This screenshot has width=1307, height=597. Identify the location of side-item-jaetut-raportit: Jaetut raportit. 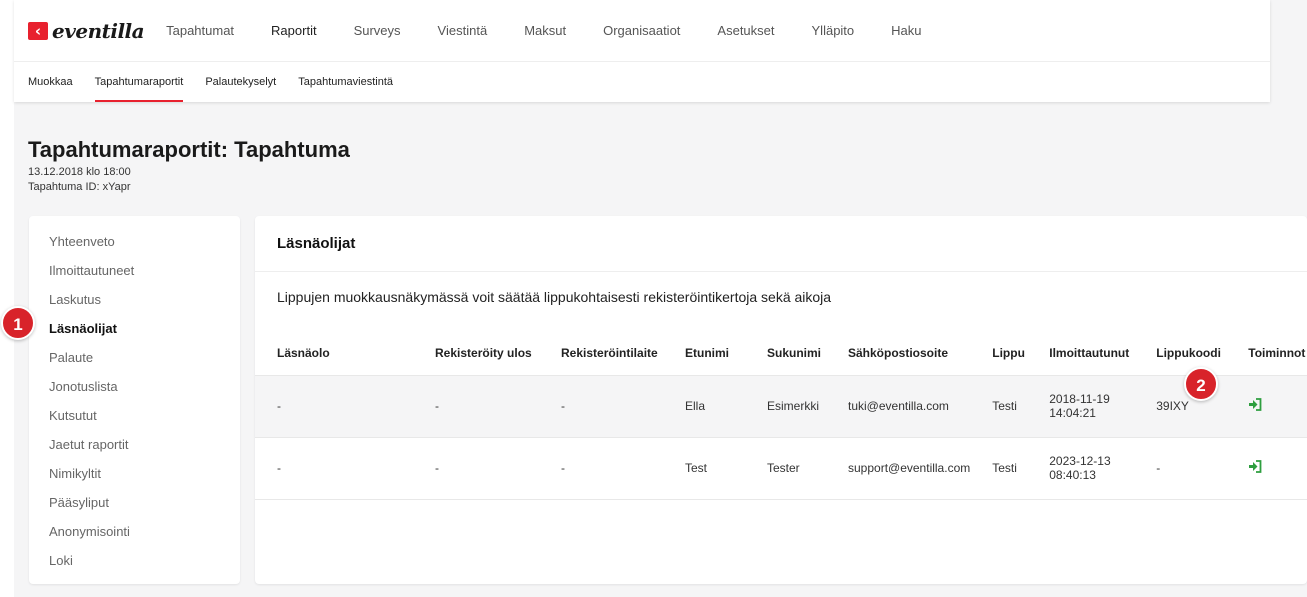
(134, 444).